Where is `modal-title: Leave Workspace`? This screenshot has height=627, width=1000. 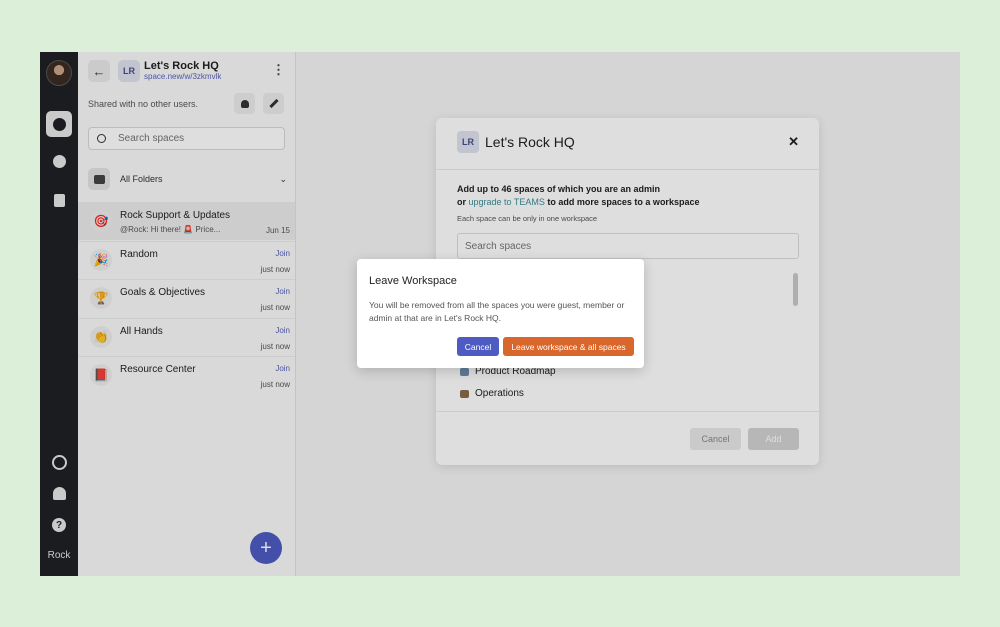 modal-title: Leave Workspace is located at coordinates (413, 281).